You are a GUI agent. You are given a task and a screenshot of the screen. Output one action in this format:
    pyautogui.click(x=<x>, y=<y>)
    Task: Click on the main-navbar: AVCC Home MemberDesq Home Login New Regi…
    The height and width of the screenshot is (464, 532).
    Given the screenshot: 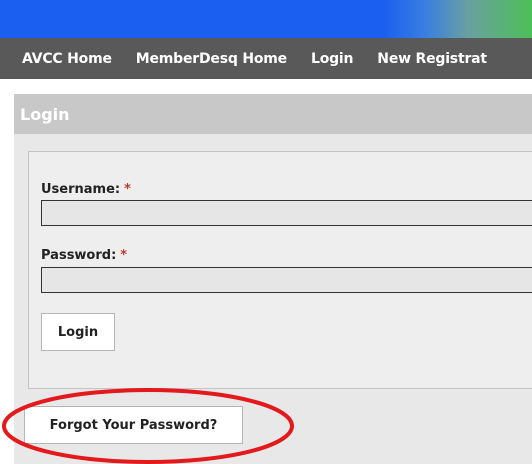 What is the action you would take?
    pyautogui.click(x=266, y=58)
    